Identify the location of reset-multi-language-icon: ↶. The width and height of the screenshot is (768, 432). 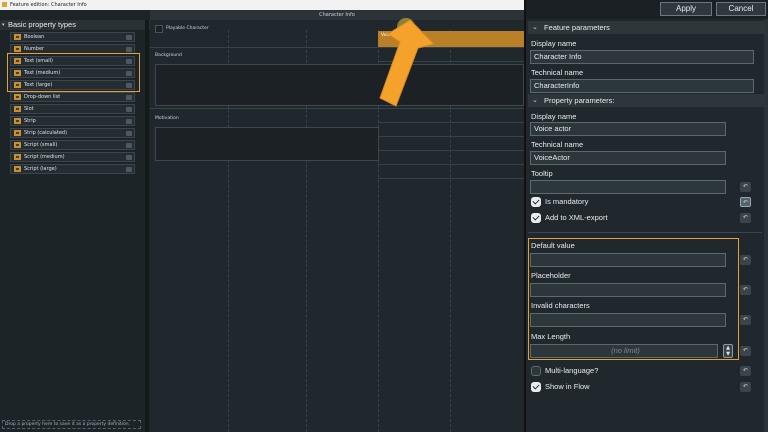
(745, 371).